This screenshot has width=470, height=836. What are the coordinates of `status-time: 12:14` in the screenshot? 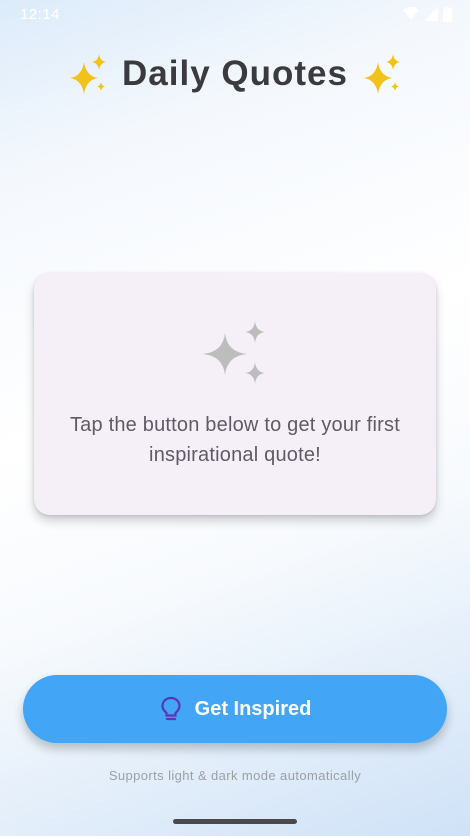 It's located at (40, 14).